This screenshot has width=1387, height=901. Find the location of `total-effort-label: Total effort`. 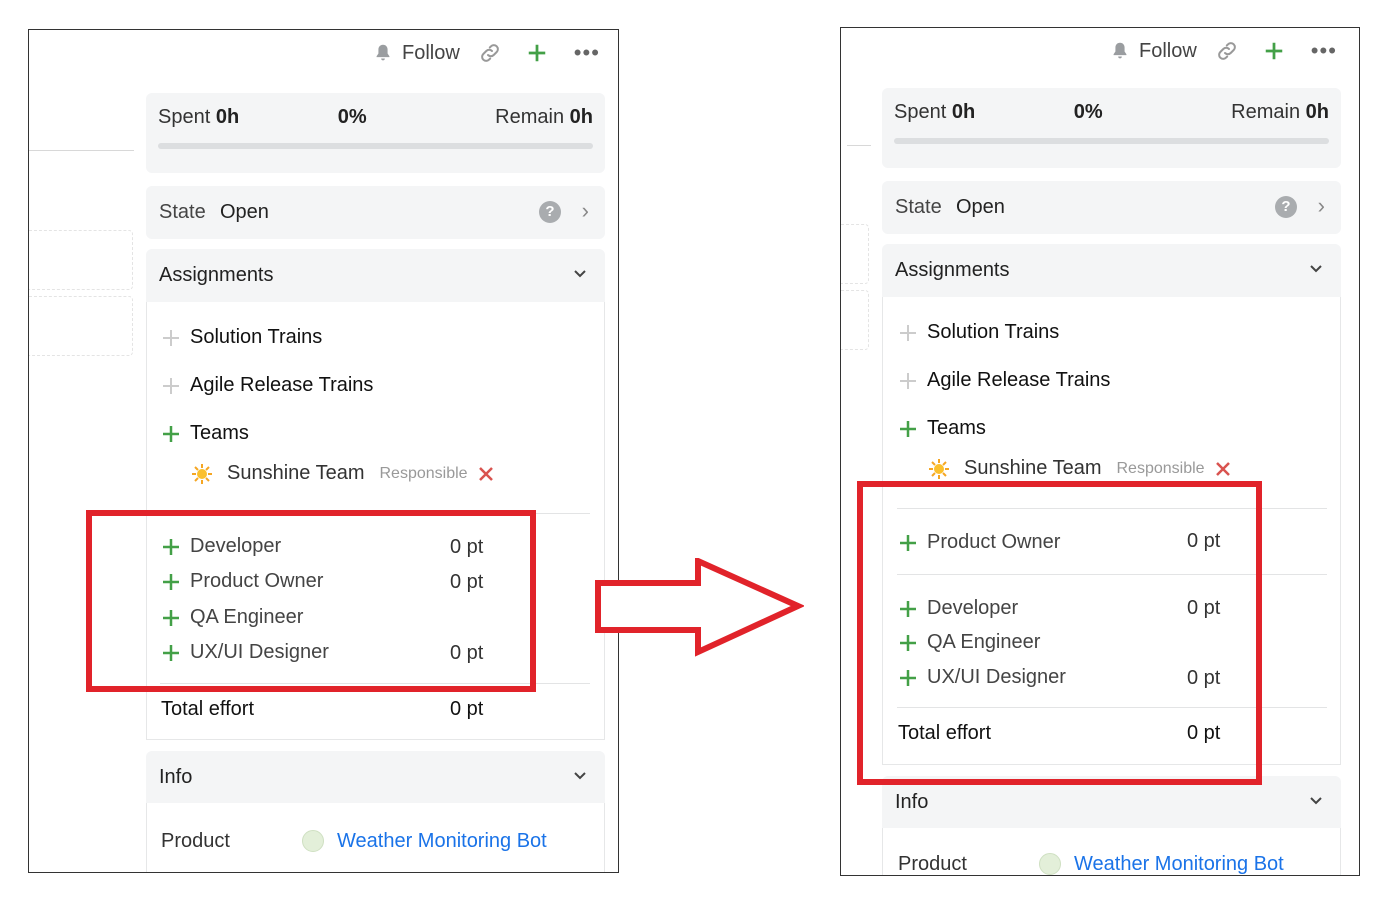

total-effort-label: Total effort is located at coordinates (208, 709).